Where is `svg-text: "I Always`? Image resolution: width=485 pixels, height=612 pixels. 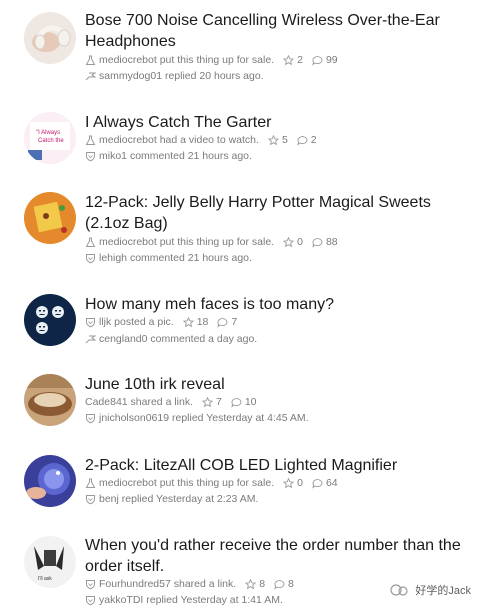
svg-text: "I Always is located at coordinates (48, 133).